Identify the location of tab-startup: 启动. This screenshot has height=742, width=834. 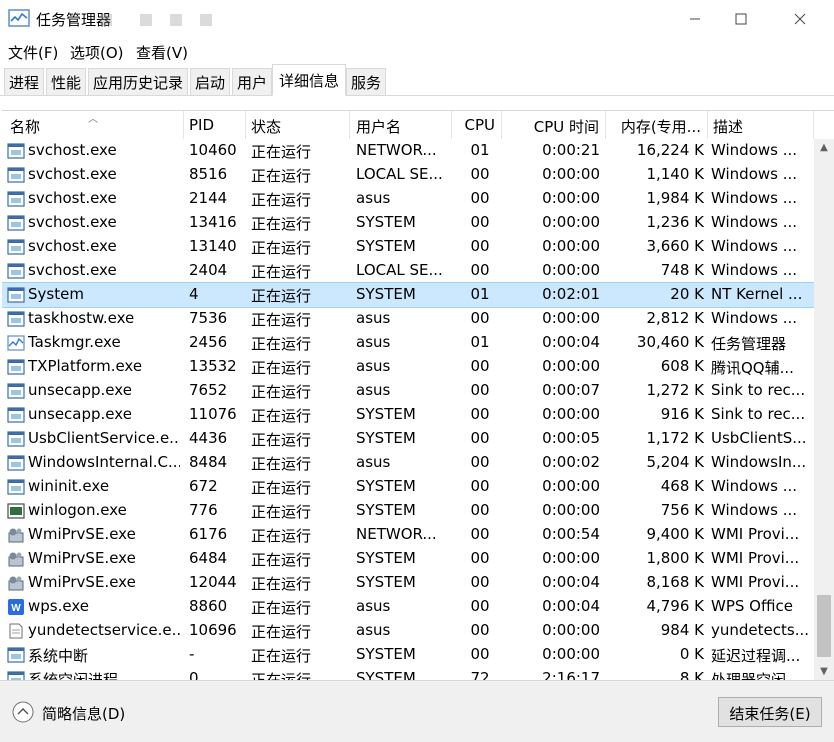
(210, 81).